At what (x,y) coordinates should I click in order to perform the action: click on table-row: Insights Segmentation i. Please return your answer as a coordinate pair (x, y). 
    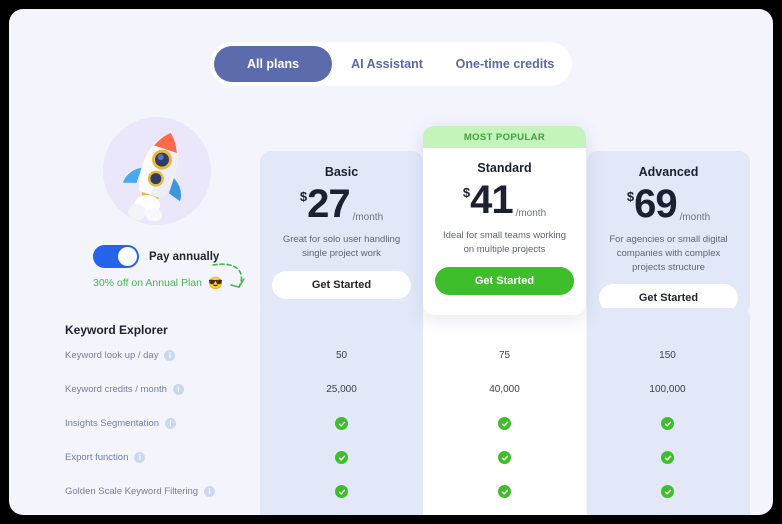
    Looking at the image, I should click on (399, 423).